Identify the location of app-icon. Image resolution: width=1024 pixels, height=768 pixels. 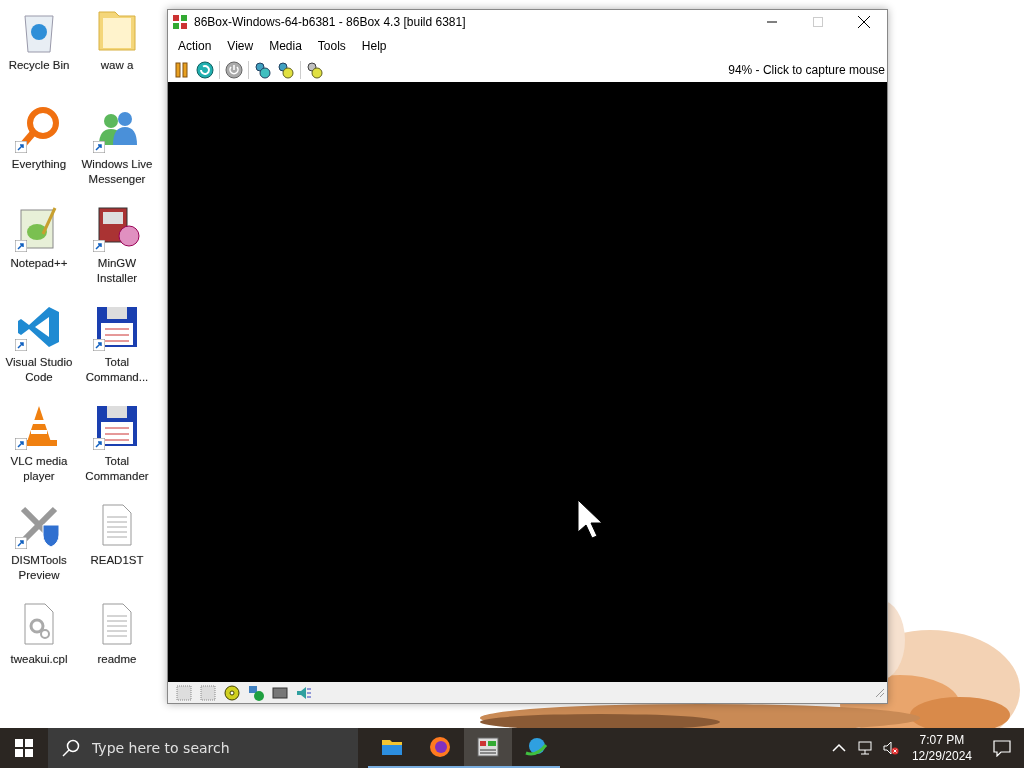
(180, 22).